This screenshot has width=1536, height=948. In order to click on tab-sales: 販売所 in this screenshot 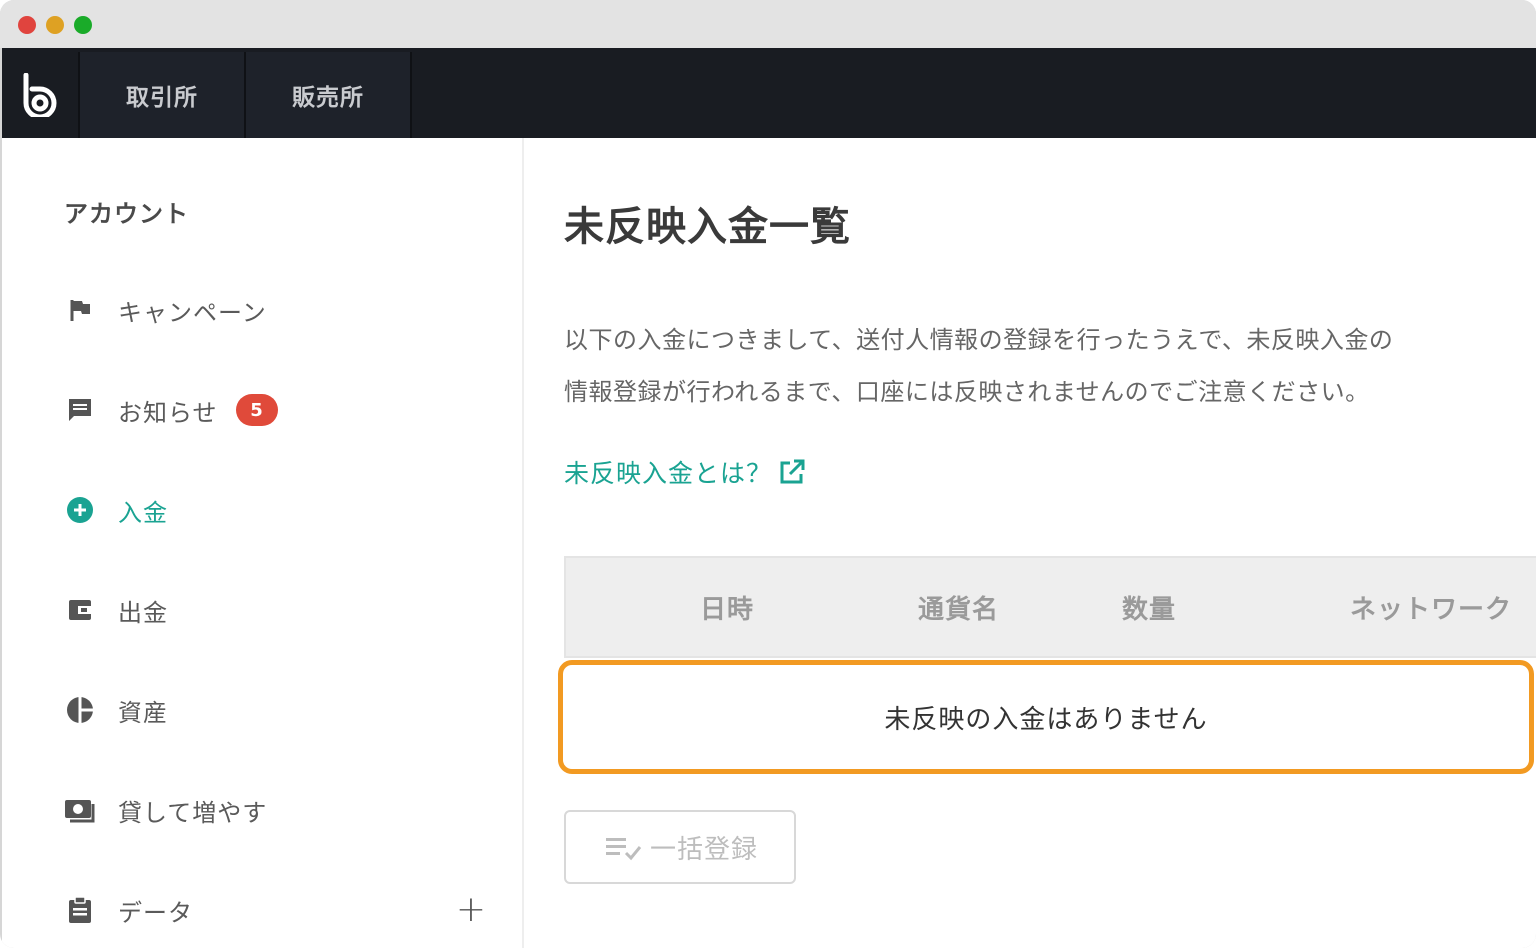, I will do `click(328, 95)`.